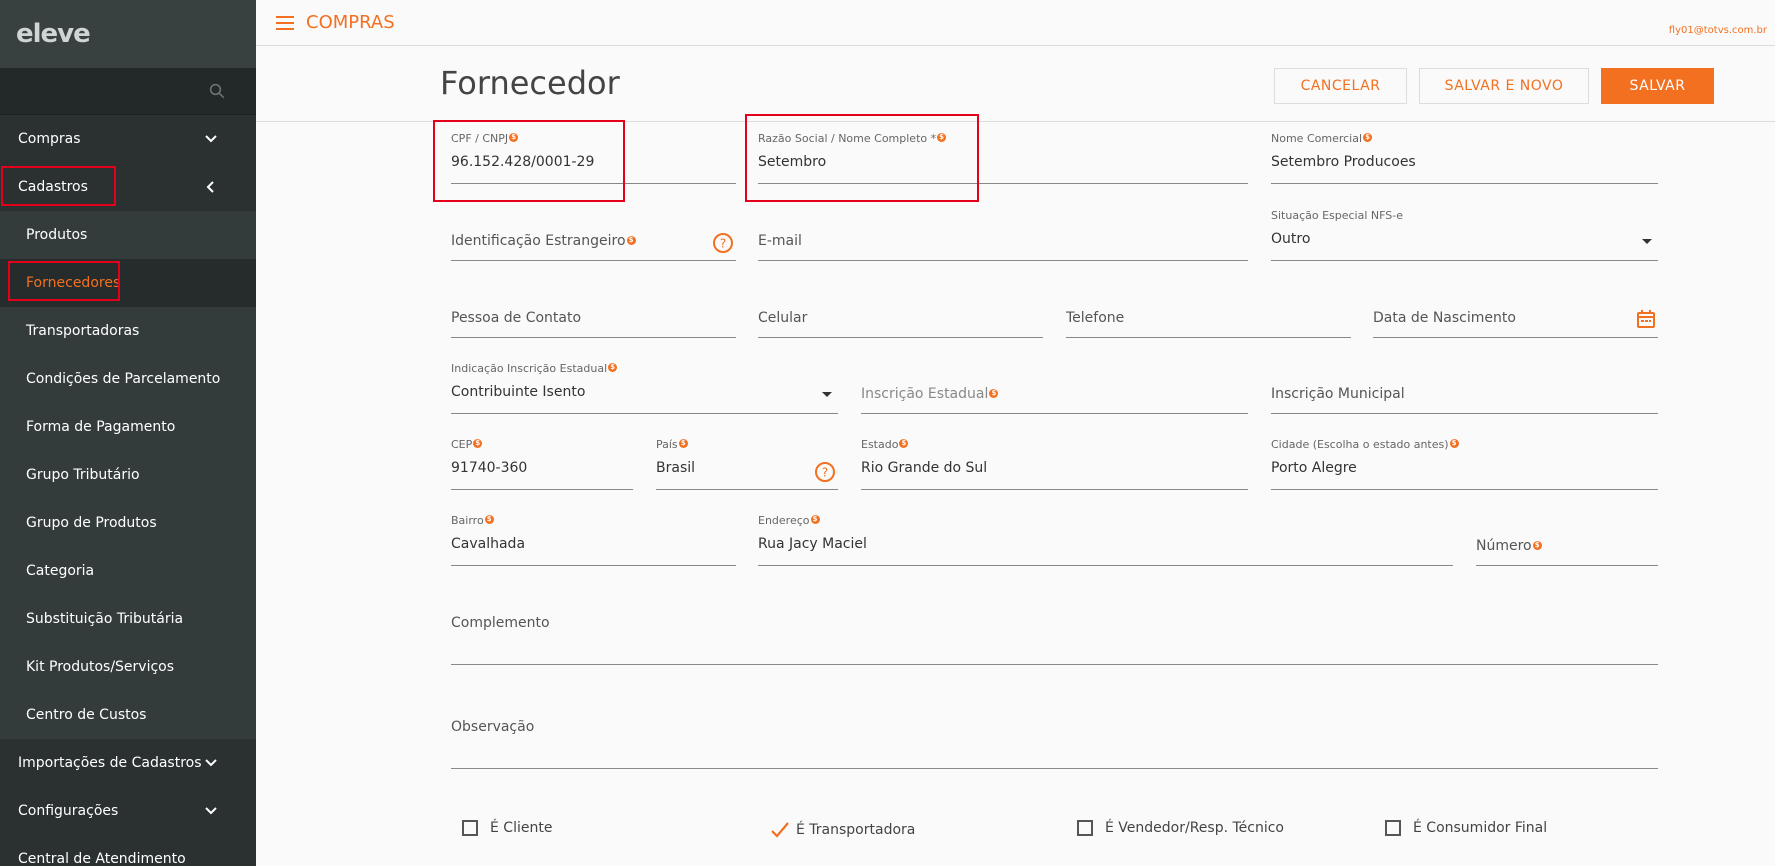  What do you see at coordinates (128, 283) in the screenshot?
I see `sidebar-subitem-fornecedores: Fornecedores` at bounding box center [128, 283].